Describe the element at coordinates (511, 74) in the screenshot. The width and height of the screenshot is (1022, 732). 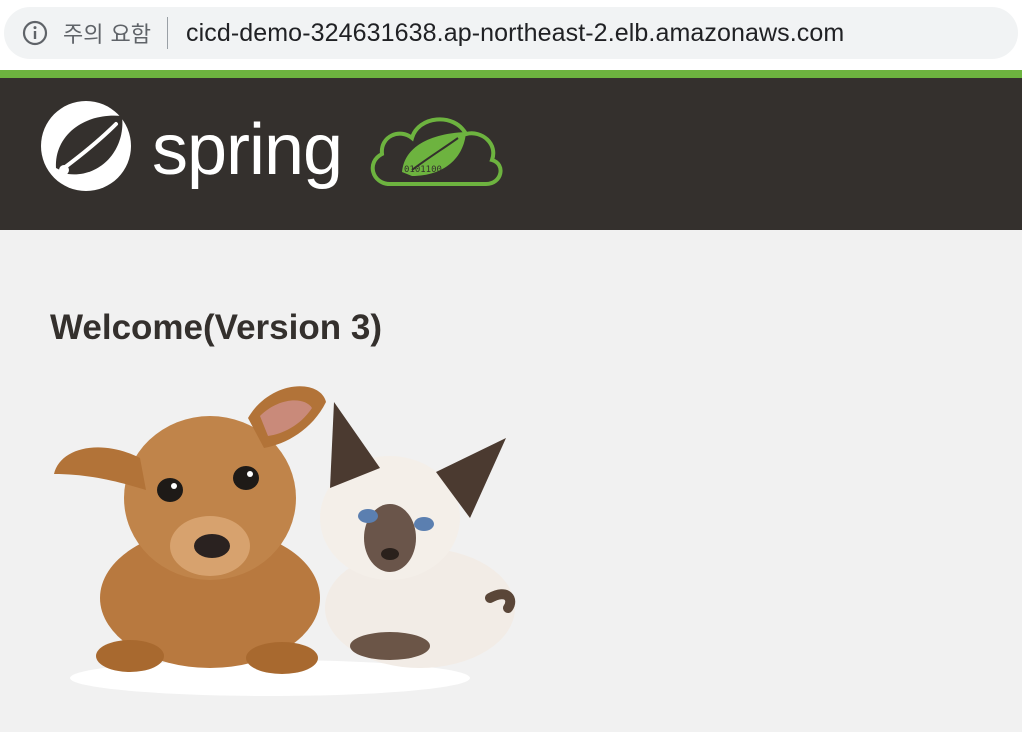
I see `header-accent-stripe` at that location.